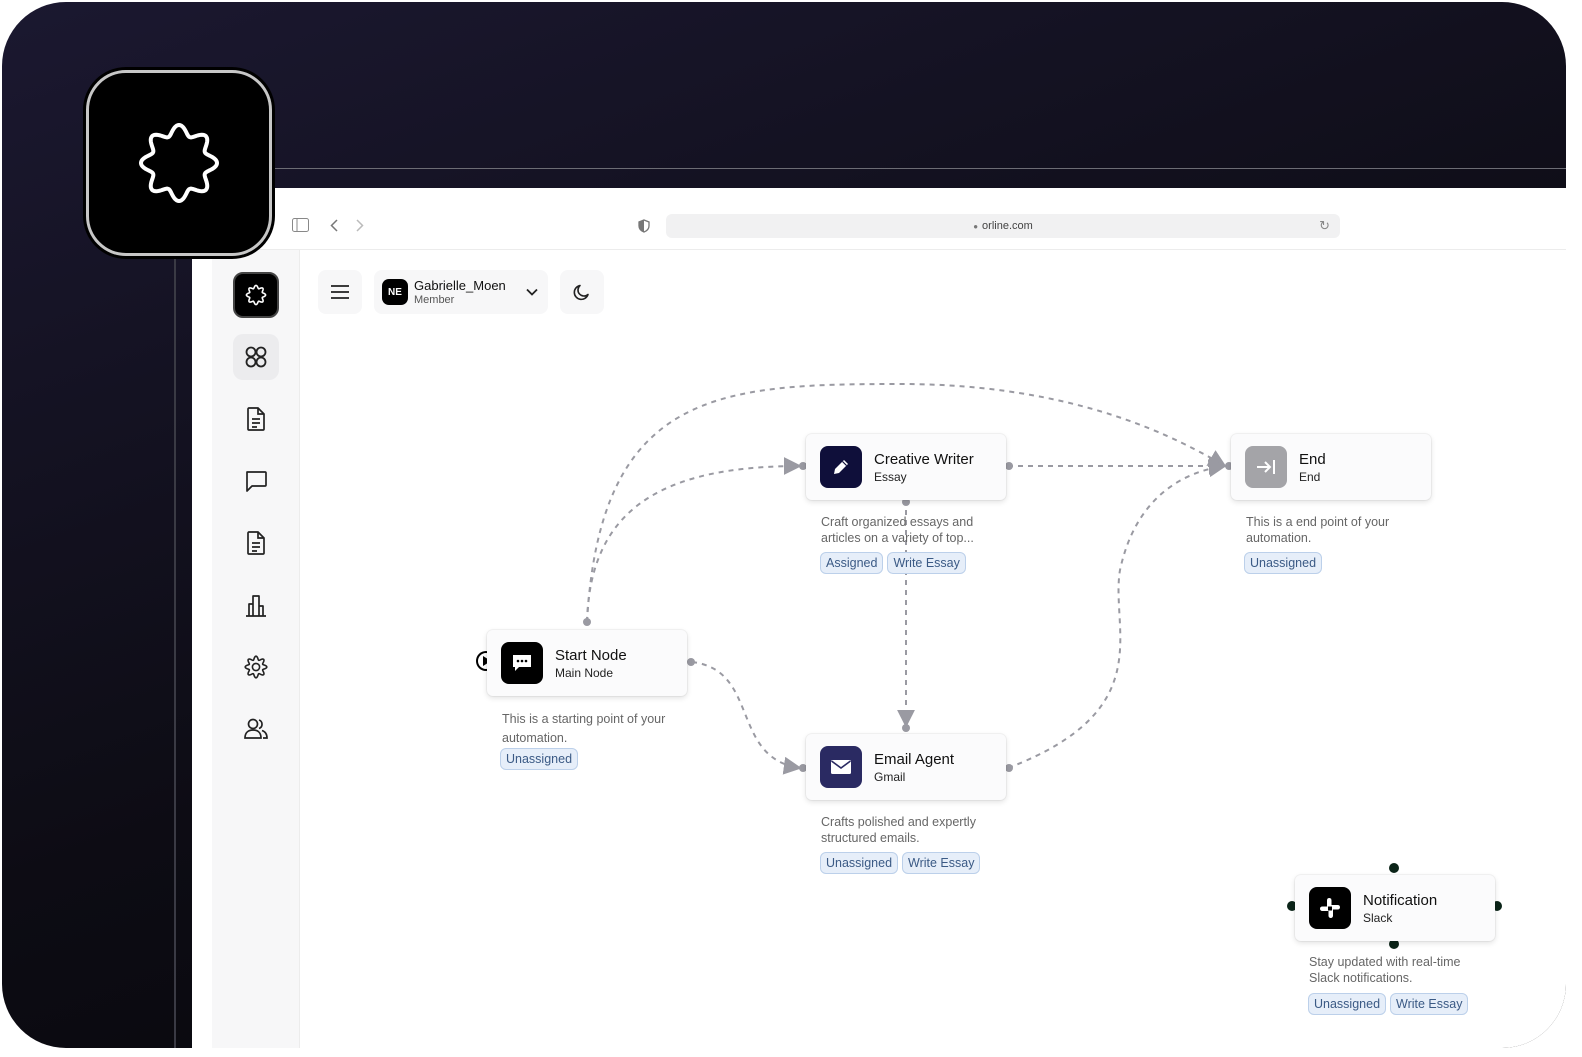  I want to click on frame-divider, so click(919, 168).